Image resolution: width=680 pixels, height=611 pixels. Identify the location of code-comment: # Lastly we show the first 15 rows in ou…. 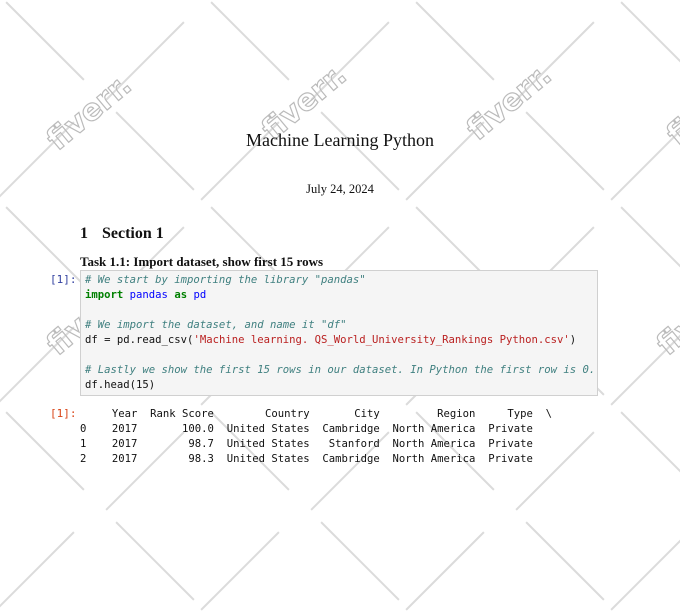
(340, 370).